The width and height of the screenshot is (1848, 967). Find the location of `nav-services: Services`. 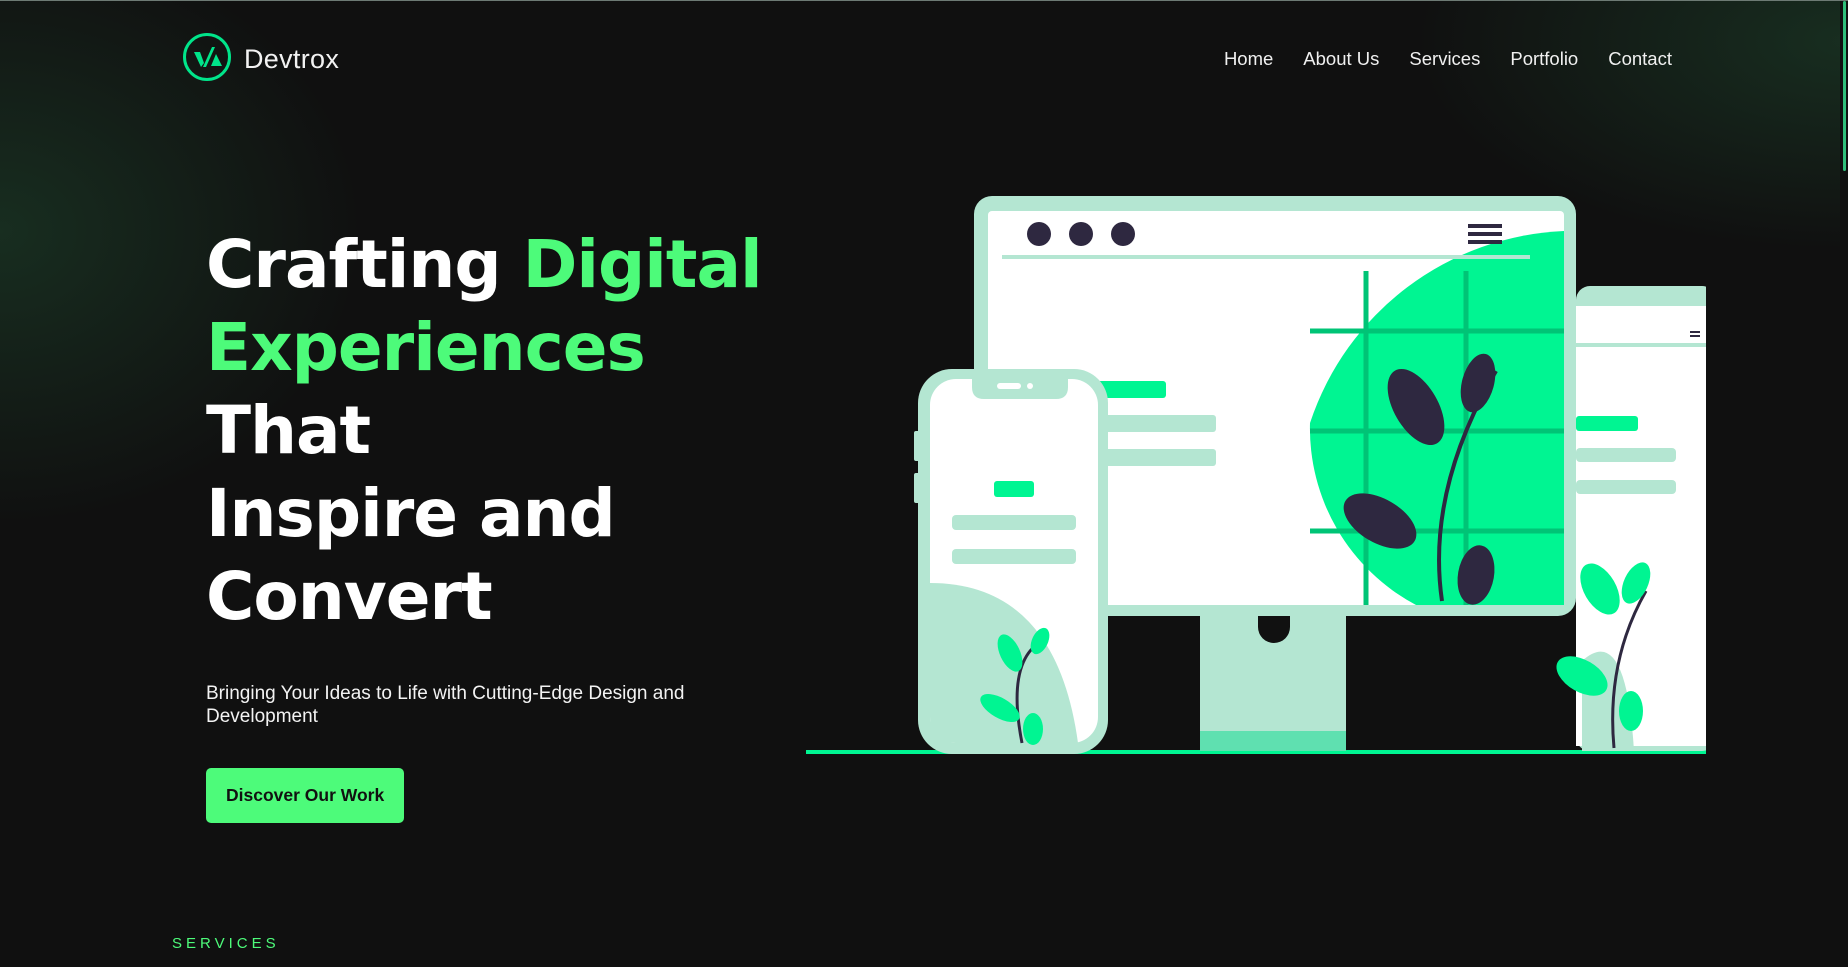

nav-services: Services is located at coordinates (1444, 59).